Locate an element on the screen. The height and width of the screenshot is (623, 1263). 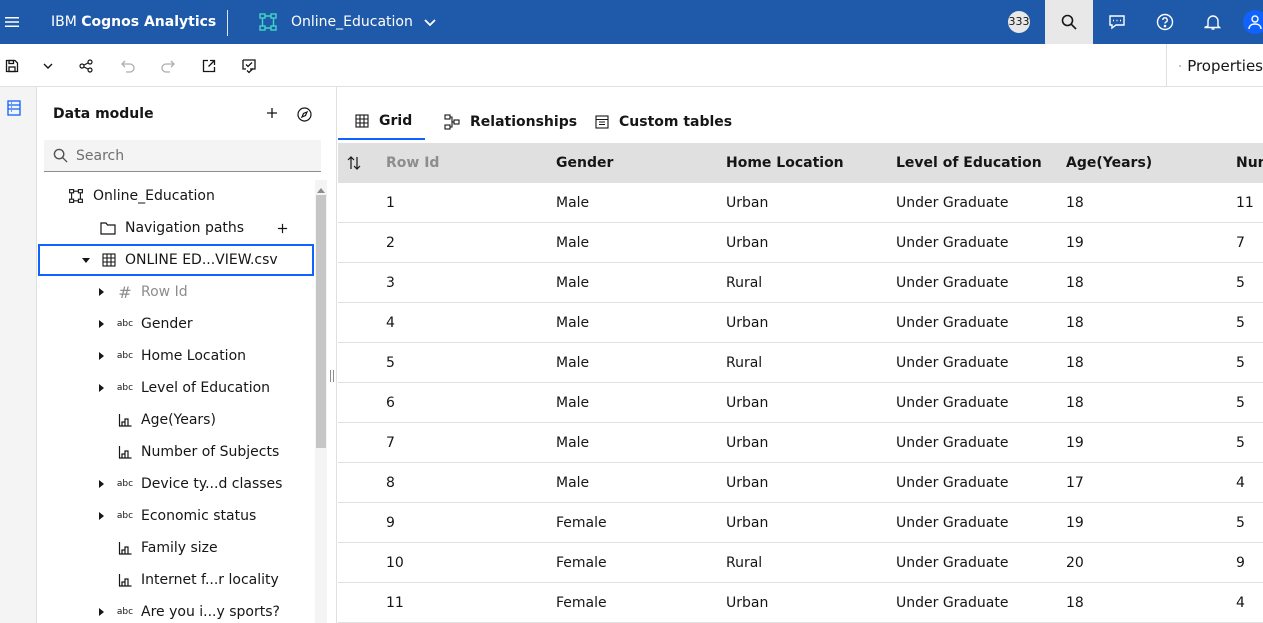
column-header: Age(Years) is located at coordinates (1109, 163).